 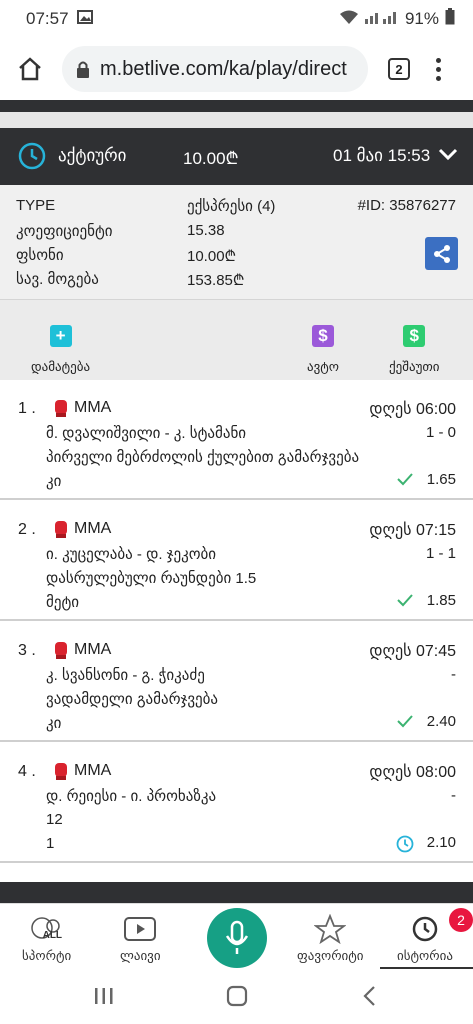 What do you see at coordinates (216, 280) in the screenshot?
I see `win-value: 153.85₾` at bounding box center [216, 280].